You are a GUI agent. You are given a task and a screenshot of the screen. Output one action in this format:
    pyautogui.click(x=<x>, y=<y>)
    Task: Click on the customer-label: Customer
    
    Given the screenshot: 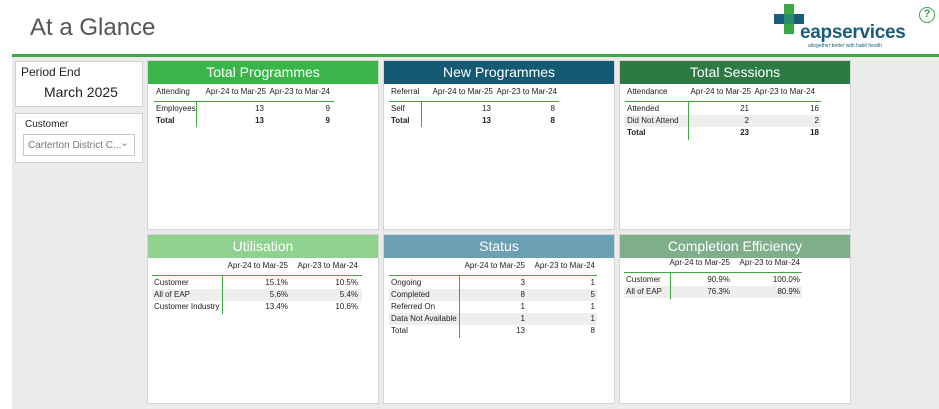 What is the action you would take?
    pyautogui.click(x=47, y=124)
    